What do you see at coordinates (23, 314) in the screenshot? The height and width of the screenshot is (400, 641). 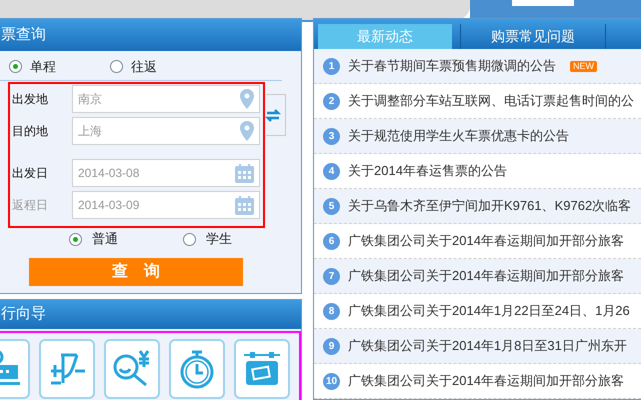 I see `panel-title: 行向导` at bounding box center [23, 314].